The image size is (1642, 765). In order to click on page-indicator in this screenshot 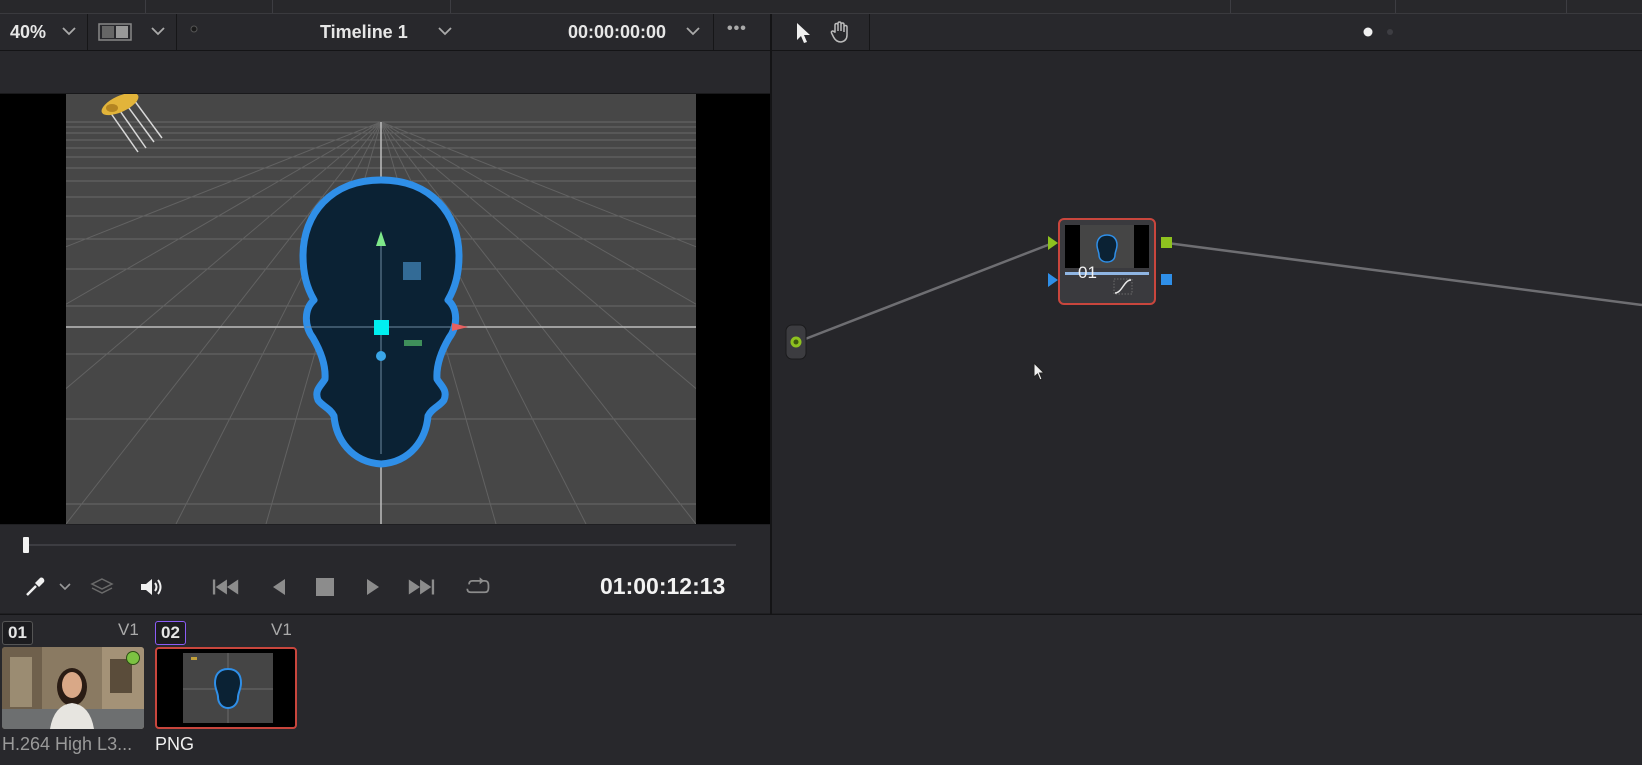, I will do `click(1380, 32)`.